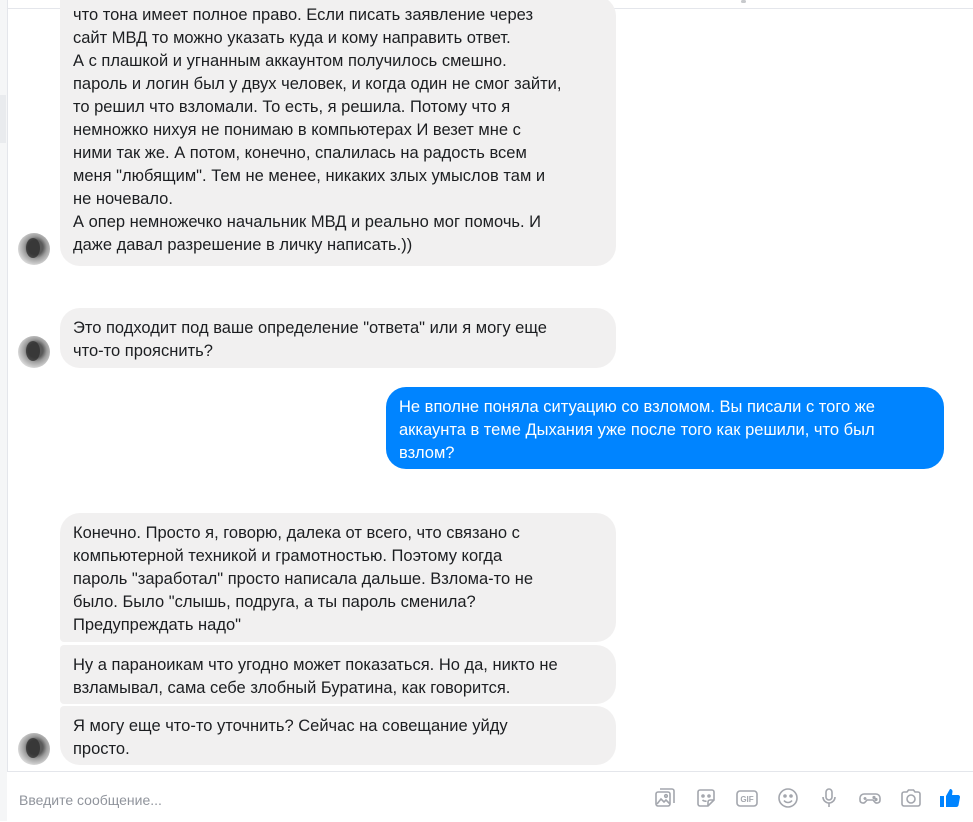 The image size is (973, 822). What do you see at coordinates (706, 798) in the screenshot?
I see `sticker-icon` at bounding box center [706, 798].